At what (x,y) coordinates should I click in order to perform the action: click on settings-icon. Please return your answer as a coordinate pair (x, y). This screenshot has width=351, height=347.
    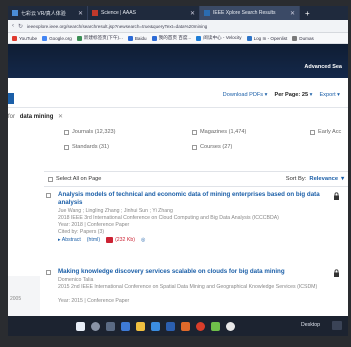
    Looking at the image, I should click on (230, 326).